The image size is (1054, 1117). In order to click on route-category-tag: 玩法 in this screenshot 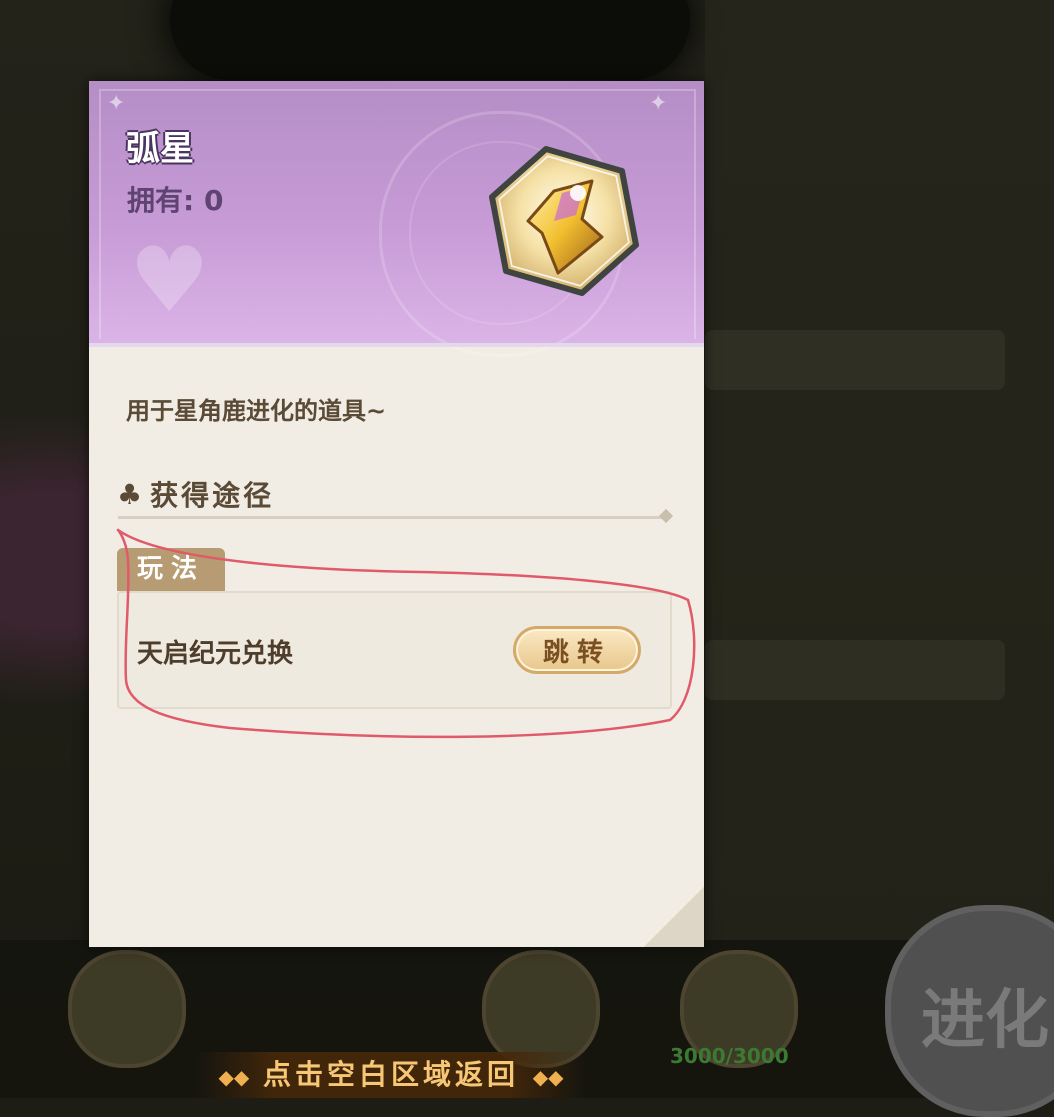, I will do `click(171, 569)`.